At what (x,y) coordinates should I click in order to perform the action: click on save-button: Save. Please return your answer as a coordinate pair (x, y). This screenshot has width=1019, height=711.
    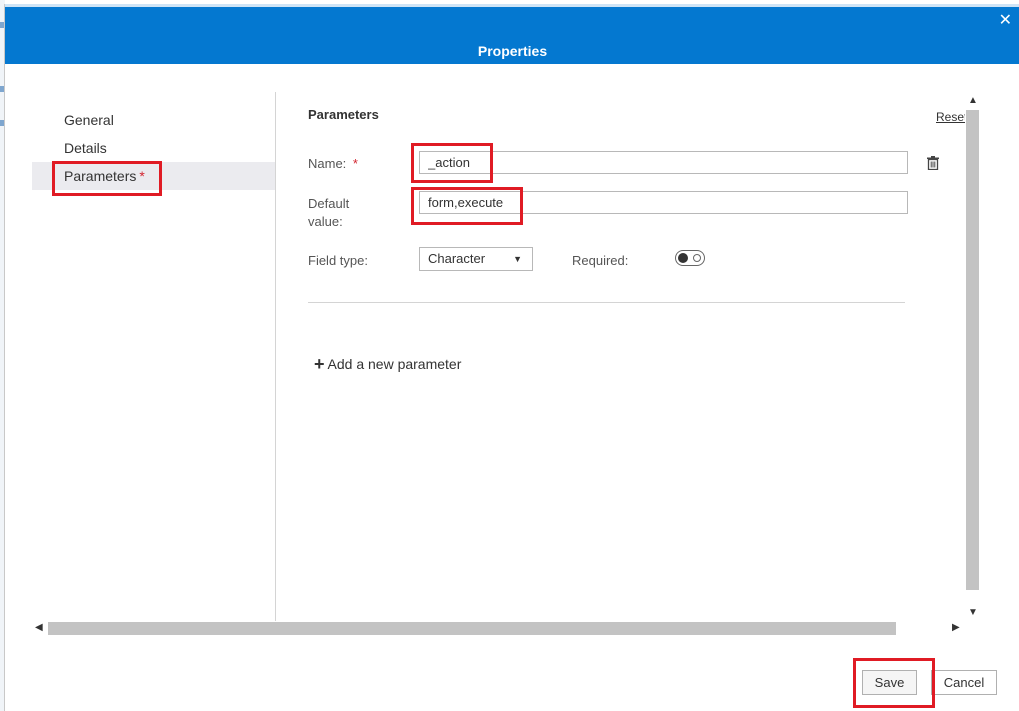
    Looking at the image, I should click on (889, 682).